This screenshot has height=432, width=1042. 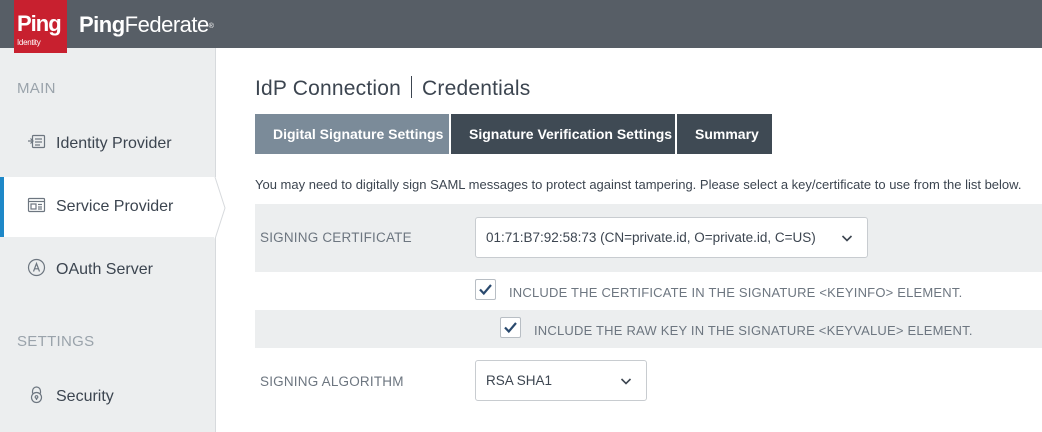 What do you see at coordinates (220, 208) in the screenshot?
I see `active-item-pointer` at bounding box center [220, 208].